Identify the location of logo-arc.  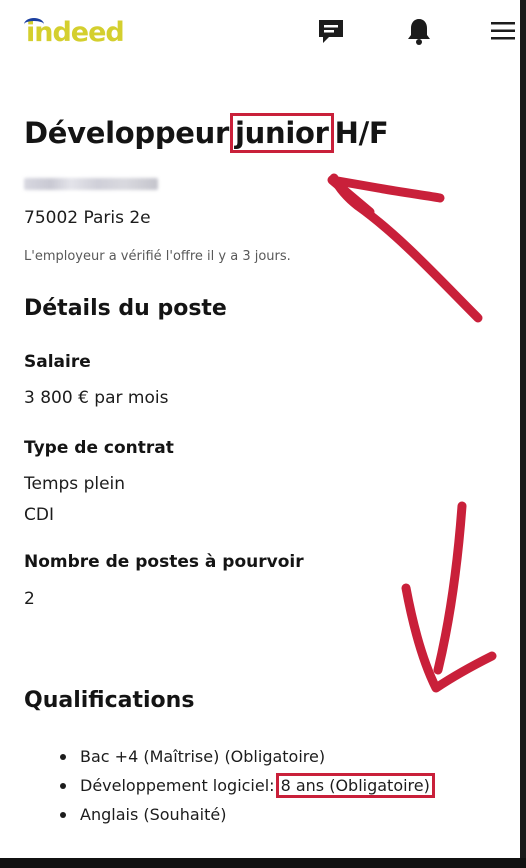
(34, 24).